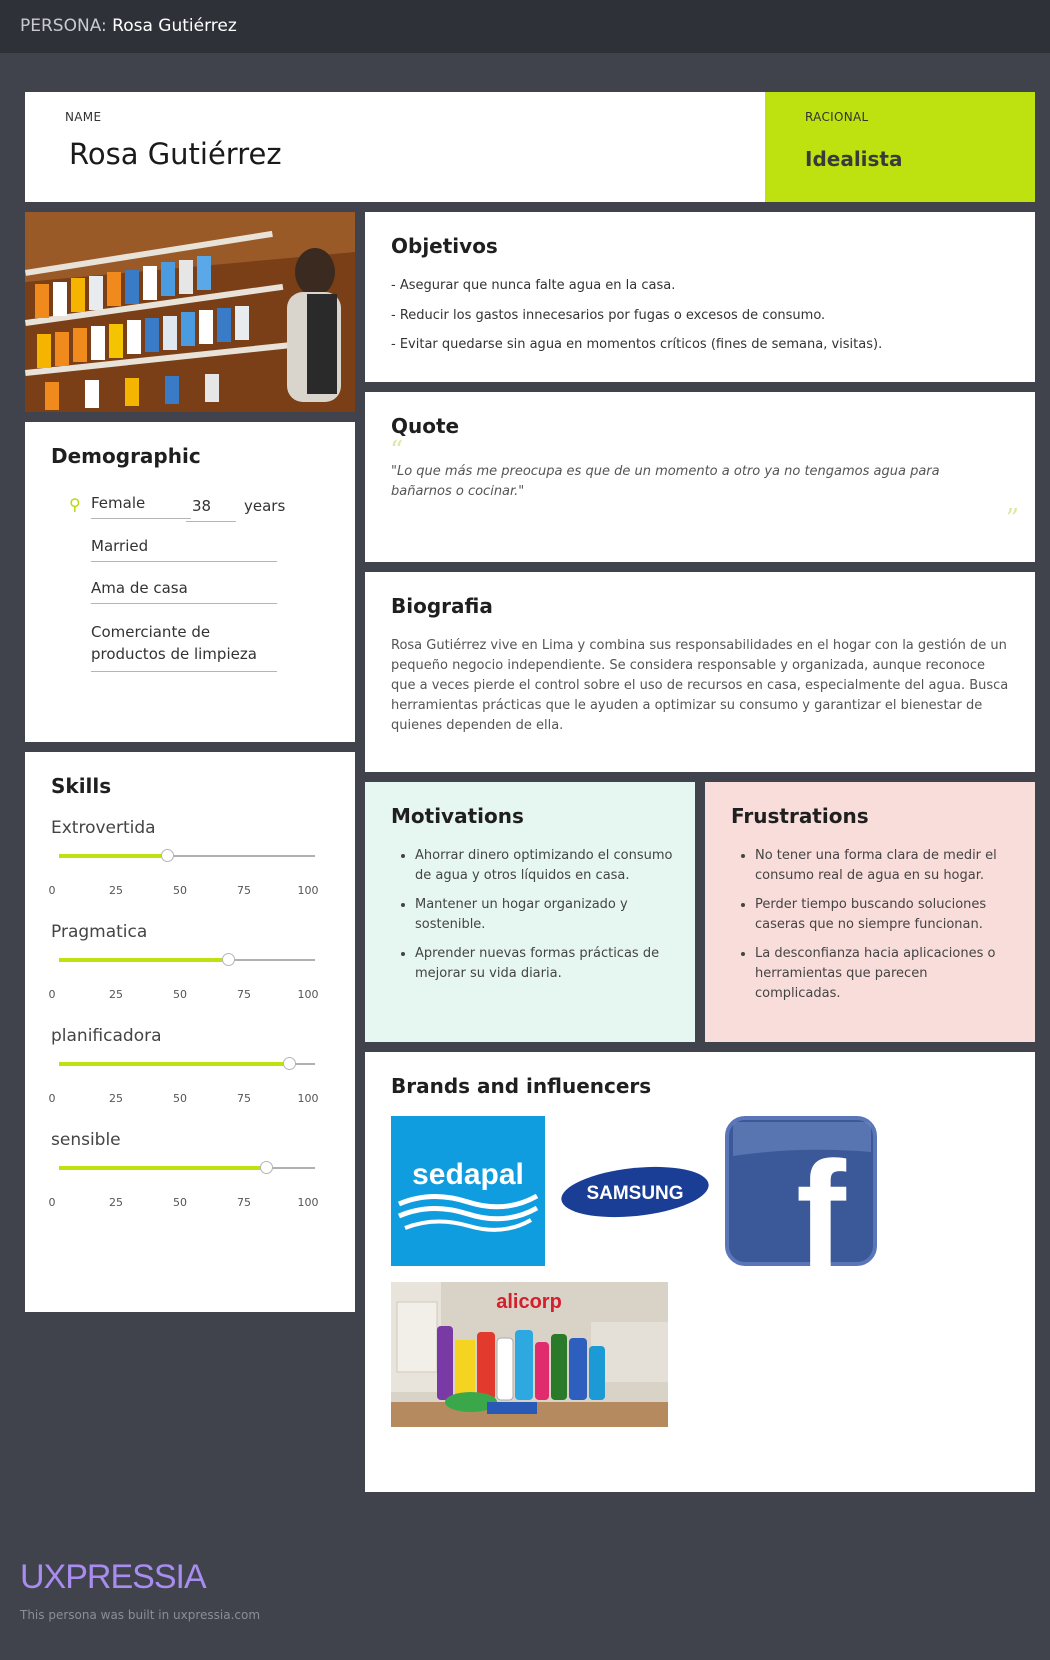 The image size is (1050, 1660). I want to click on facebook-letter: f, so click(821, 1198).